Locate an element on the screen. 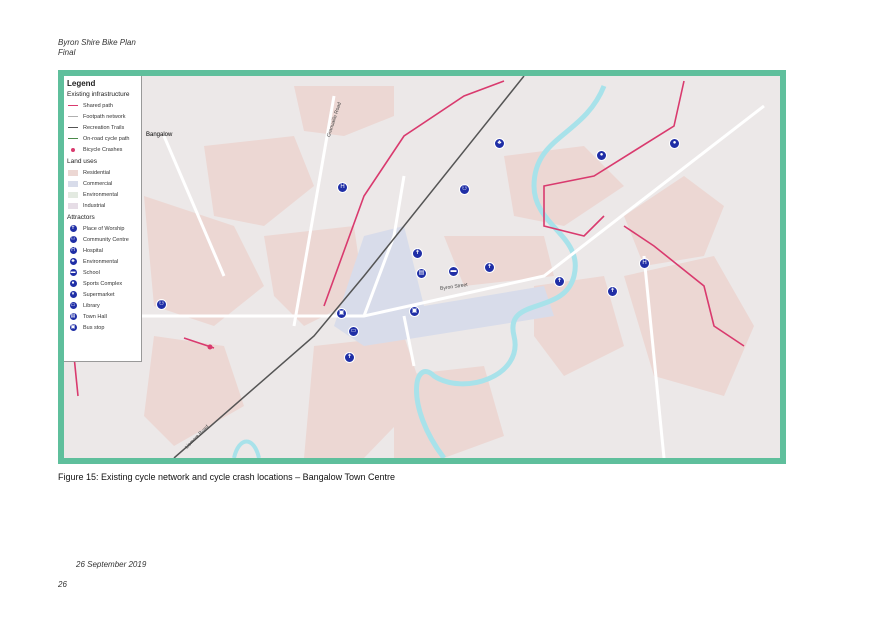  bicycle-crash-marker is located at coordinates (210, 347).